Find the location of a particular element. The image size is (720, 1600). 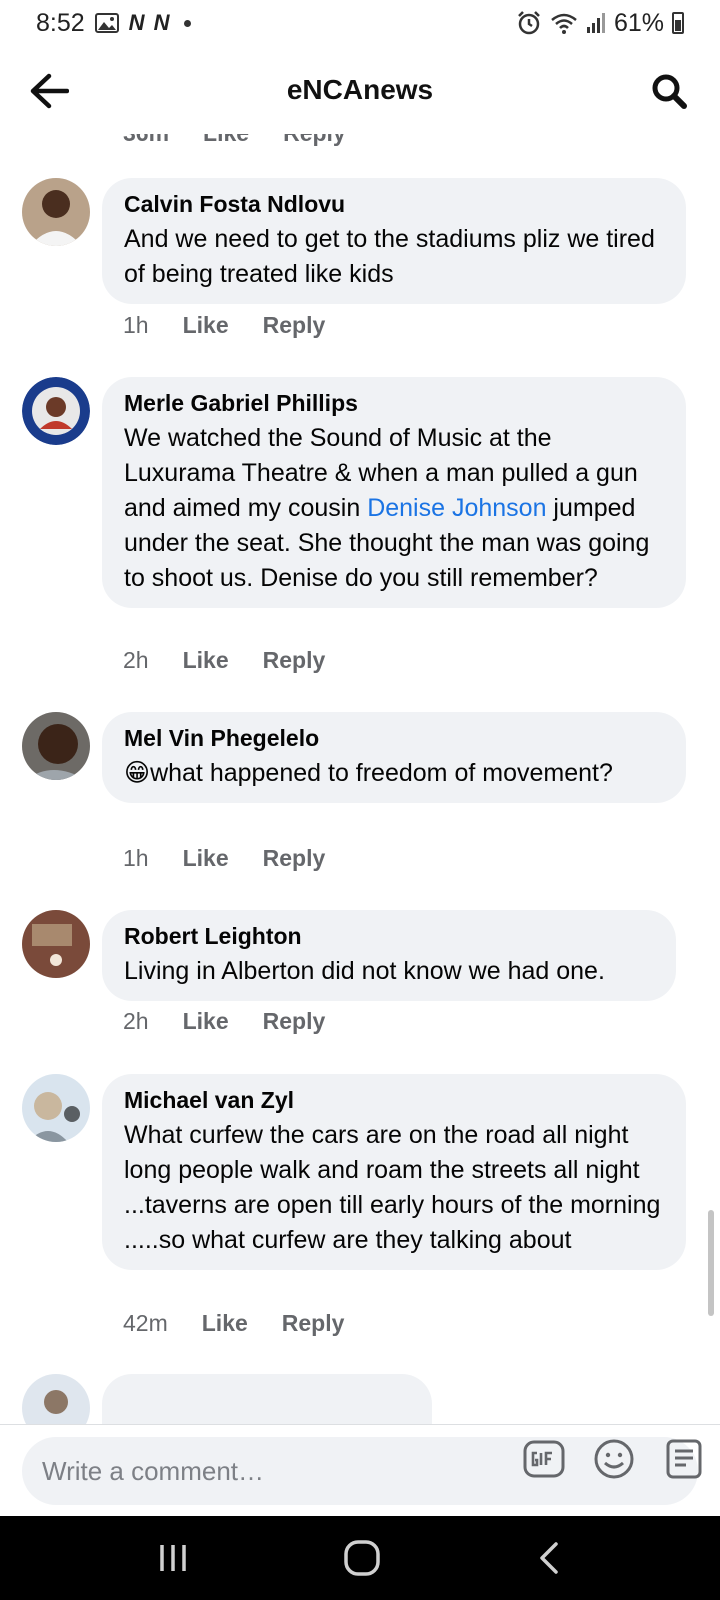

sticker-icon is located at coordinates (684, 1459).